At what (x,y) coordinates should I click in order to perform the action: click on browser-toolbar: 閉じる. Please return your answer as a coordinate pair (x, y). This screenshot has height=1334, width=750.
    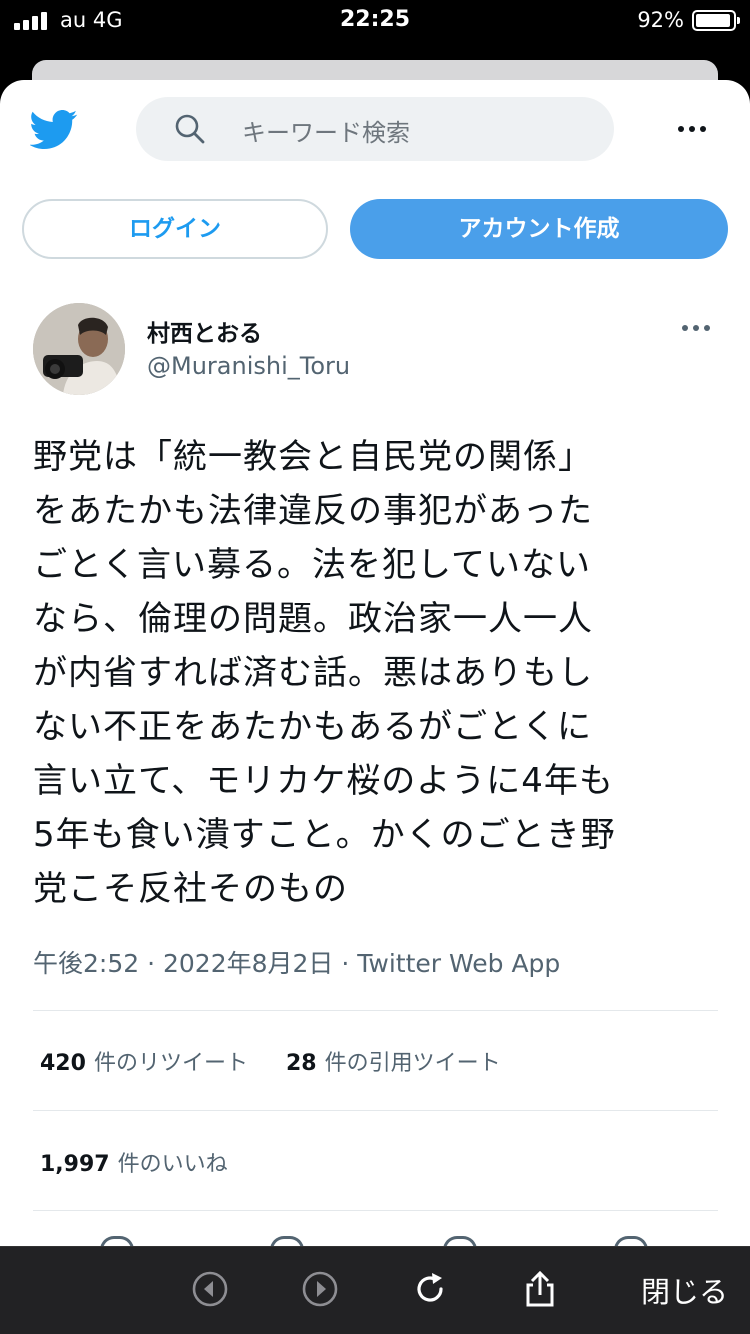
    Looking at the image, I should click on (375, 1290).